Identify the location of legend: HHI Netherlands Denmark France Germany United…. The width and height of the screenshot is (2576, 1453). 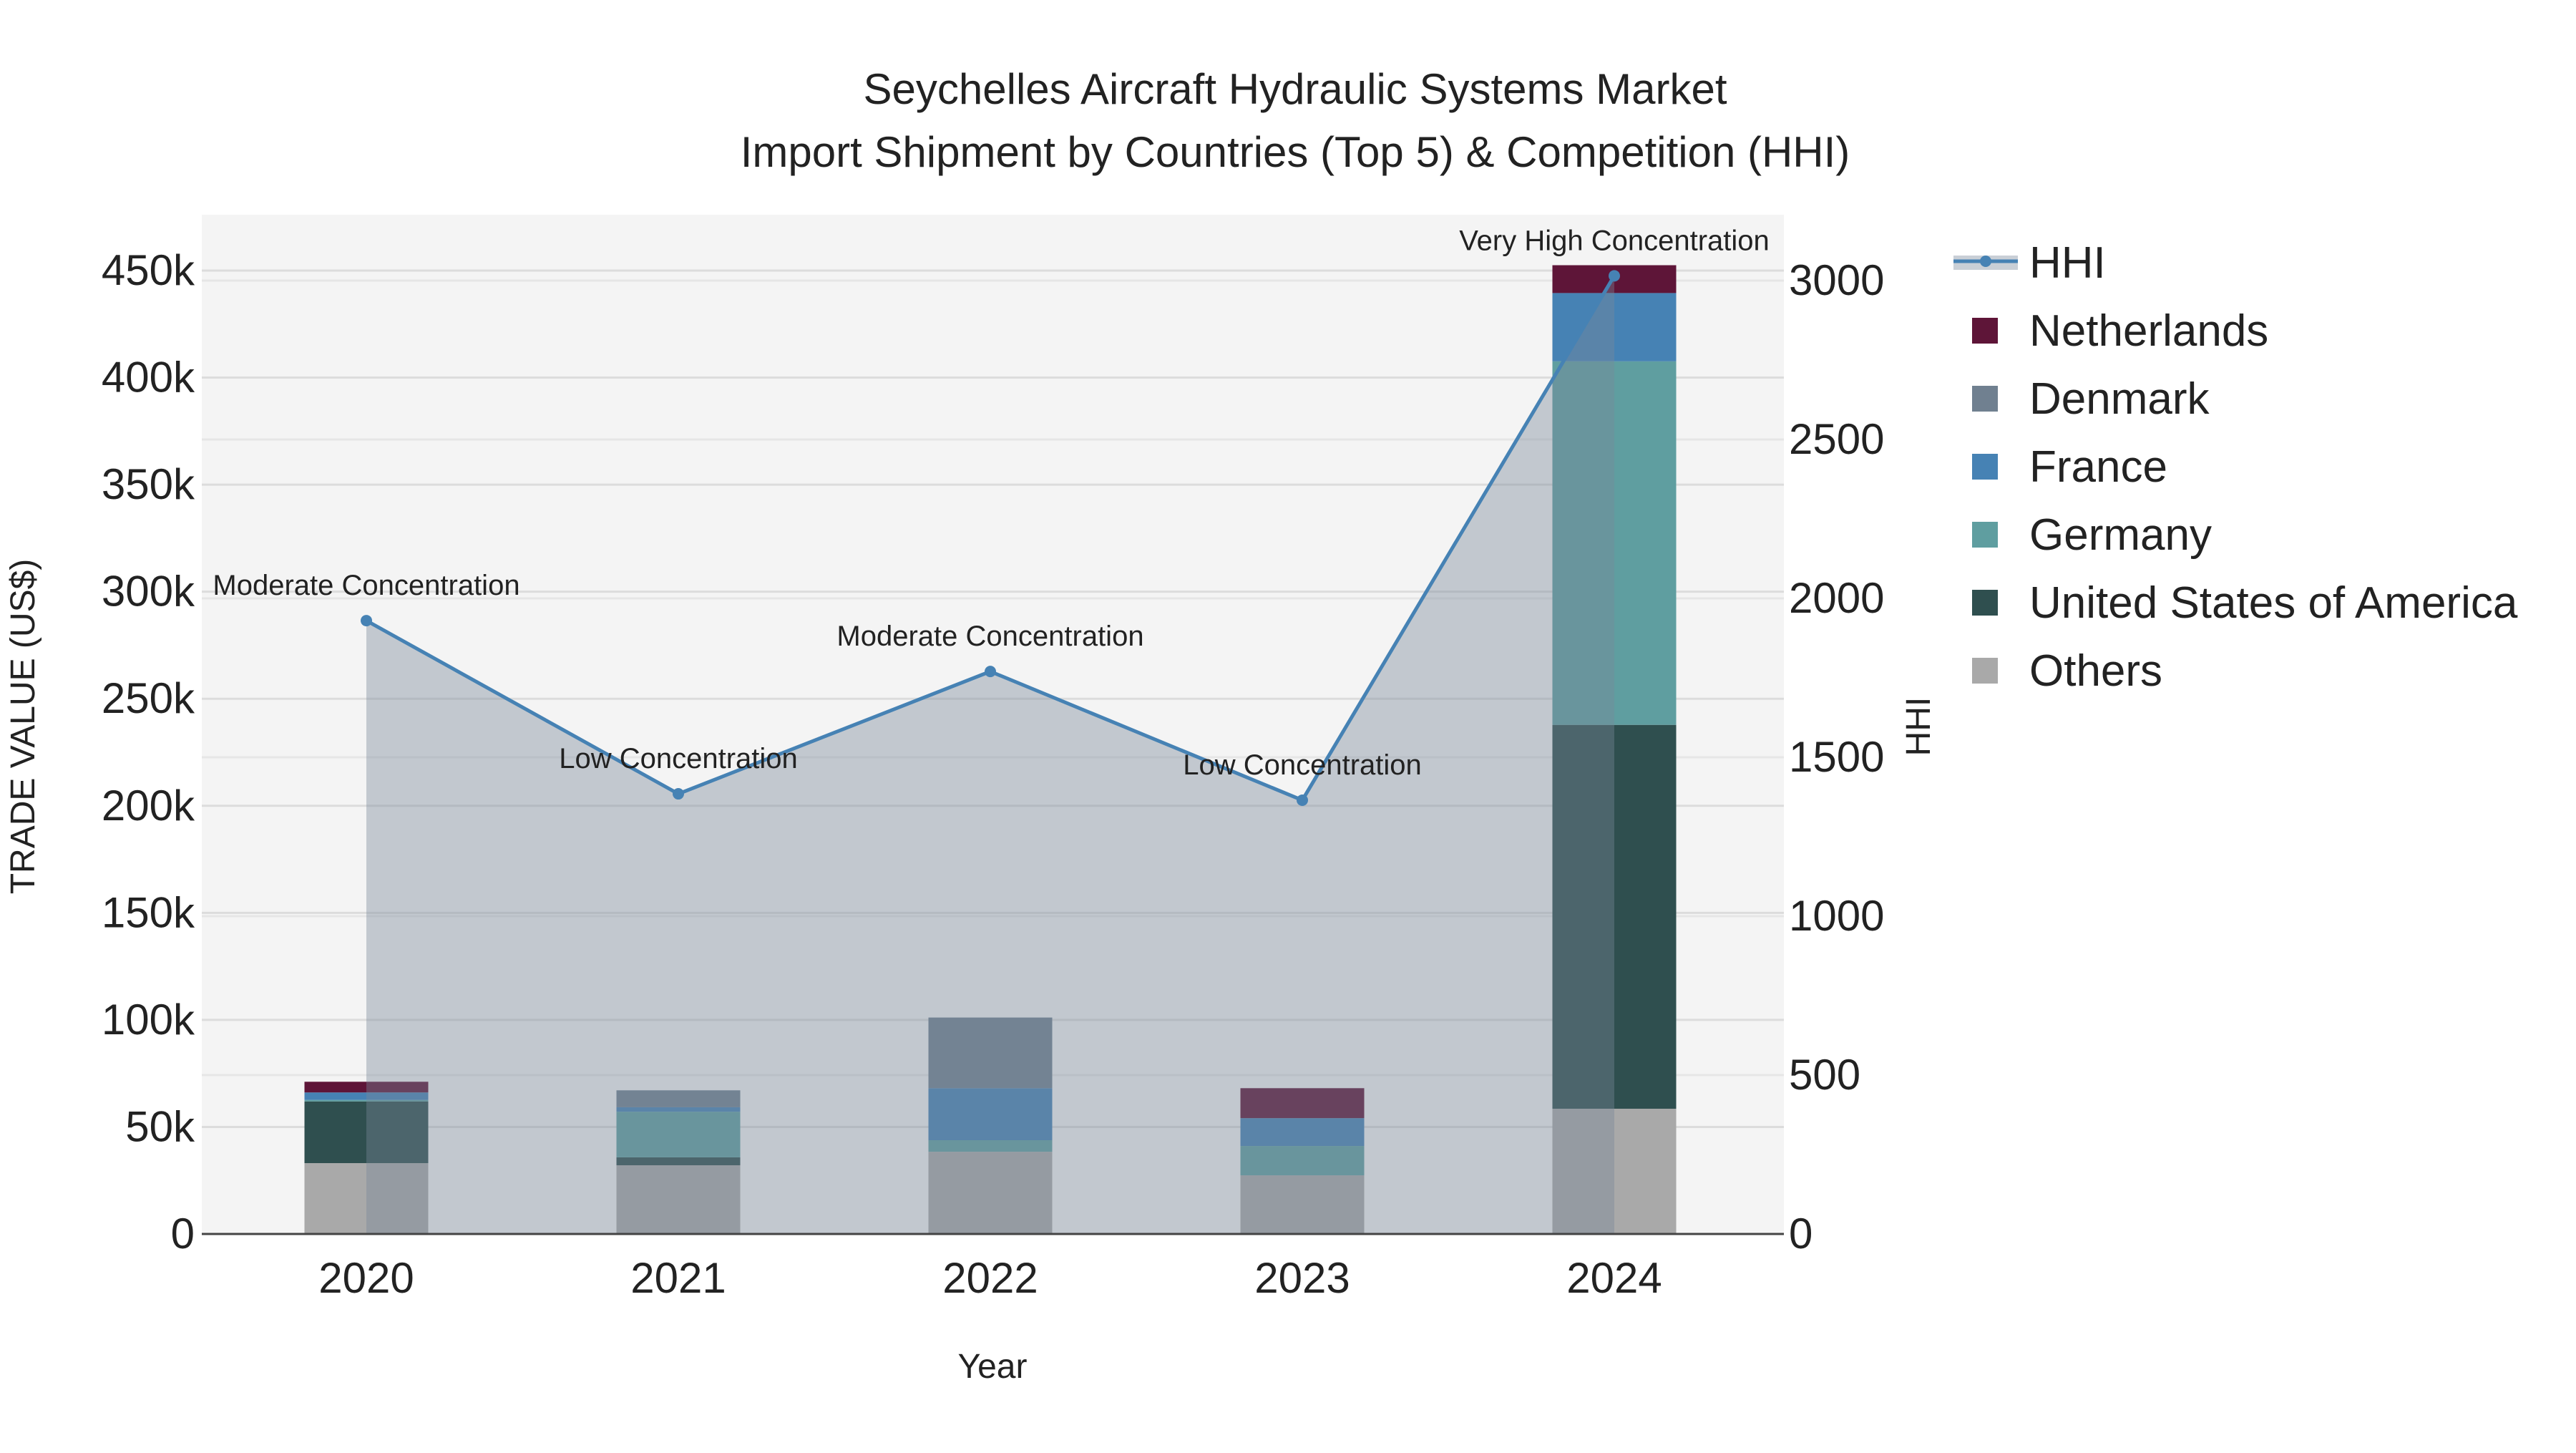
(2235, 467).